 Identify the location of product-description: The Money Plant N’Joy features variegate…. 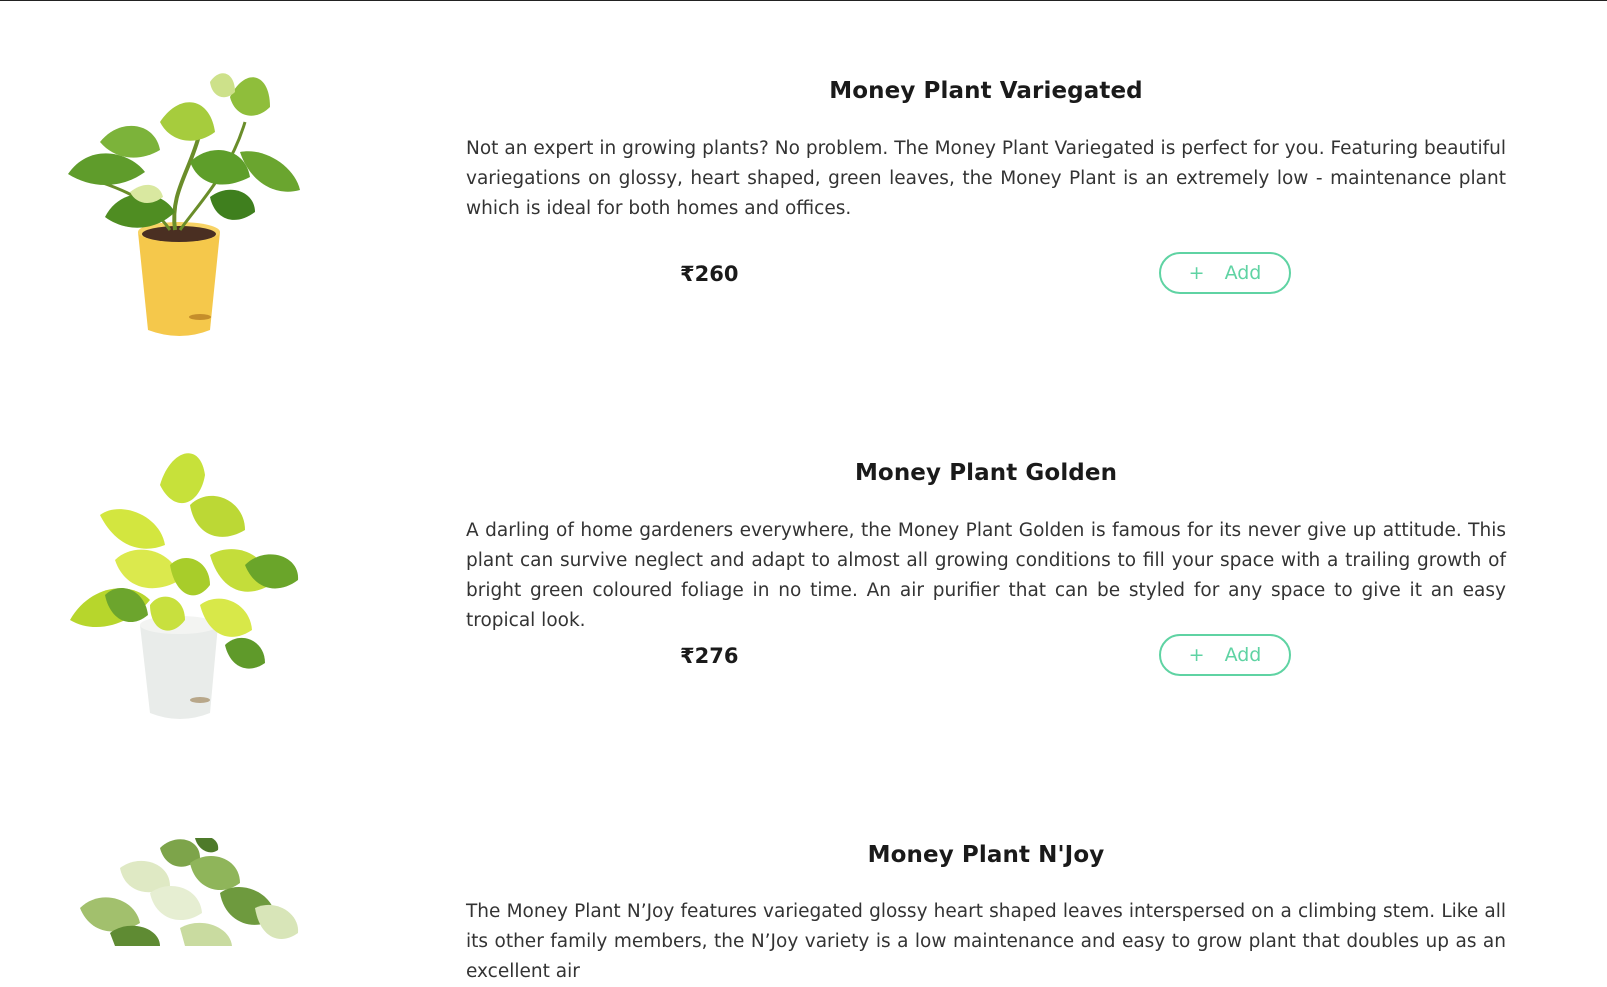
(986, 941).